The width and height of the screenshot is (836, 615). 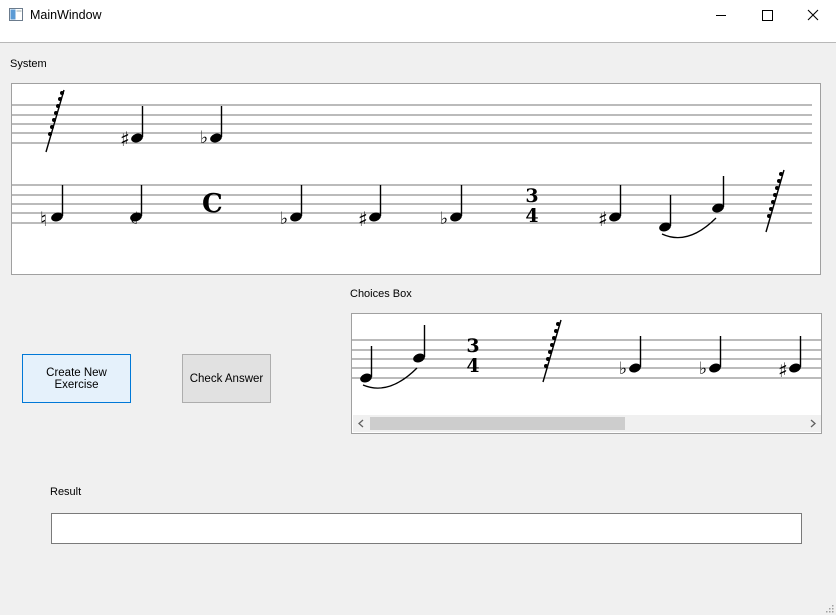 What do you see at coordinates (370, 208) in the screenshot?
I see `sharp-quarter-note-2: ♯` at bounding box center [370, 208].